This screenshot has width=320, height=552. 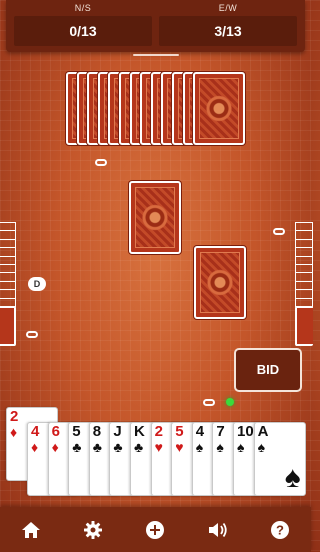 What do you see at coordinates (155, 26) in the screenshot?
I see `score-panel: N/S 0/13 E/W 3/13` at bounding box center [155, 26].